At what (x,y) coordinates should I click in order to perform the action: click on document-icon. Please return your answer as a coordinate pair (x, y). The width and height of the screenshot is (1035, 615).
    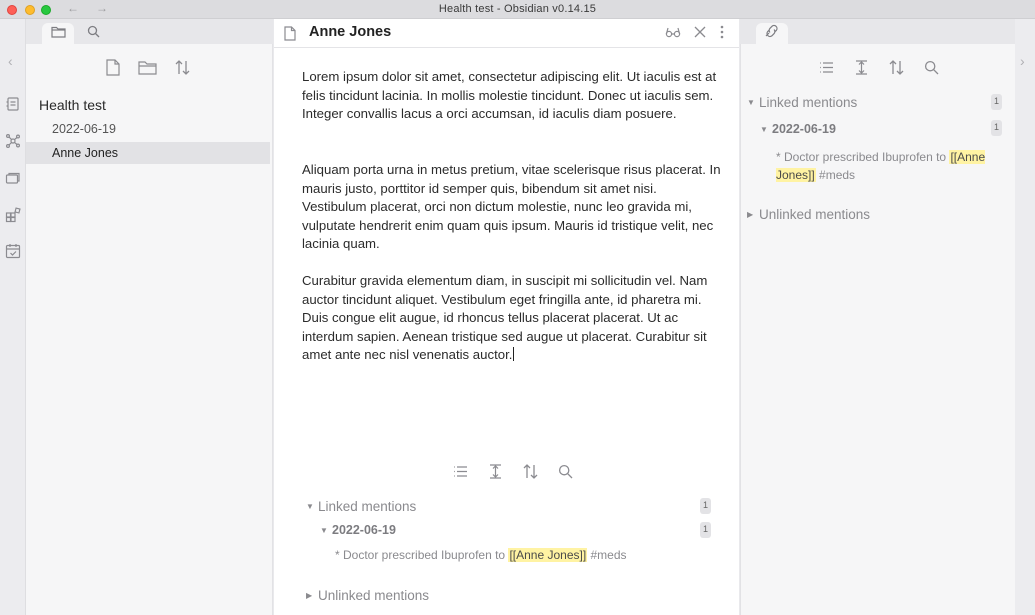
    Looking at the image, I should click on (290, 36).